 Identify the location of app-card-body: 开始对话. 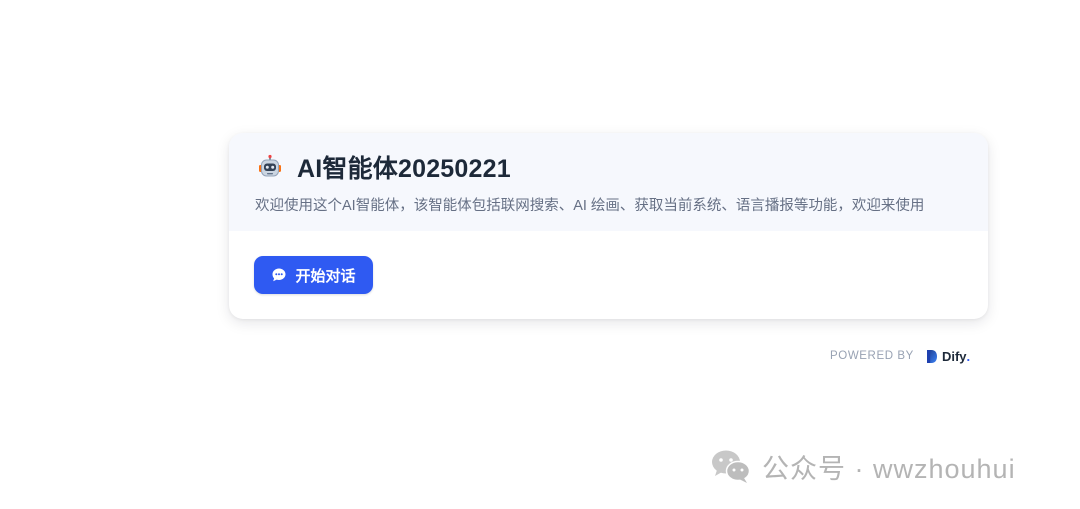
(608, 275).